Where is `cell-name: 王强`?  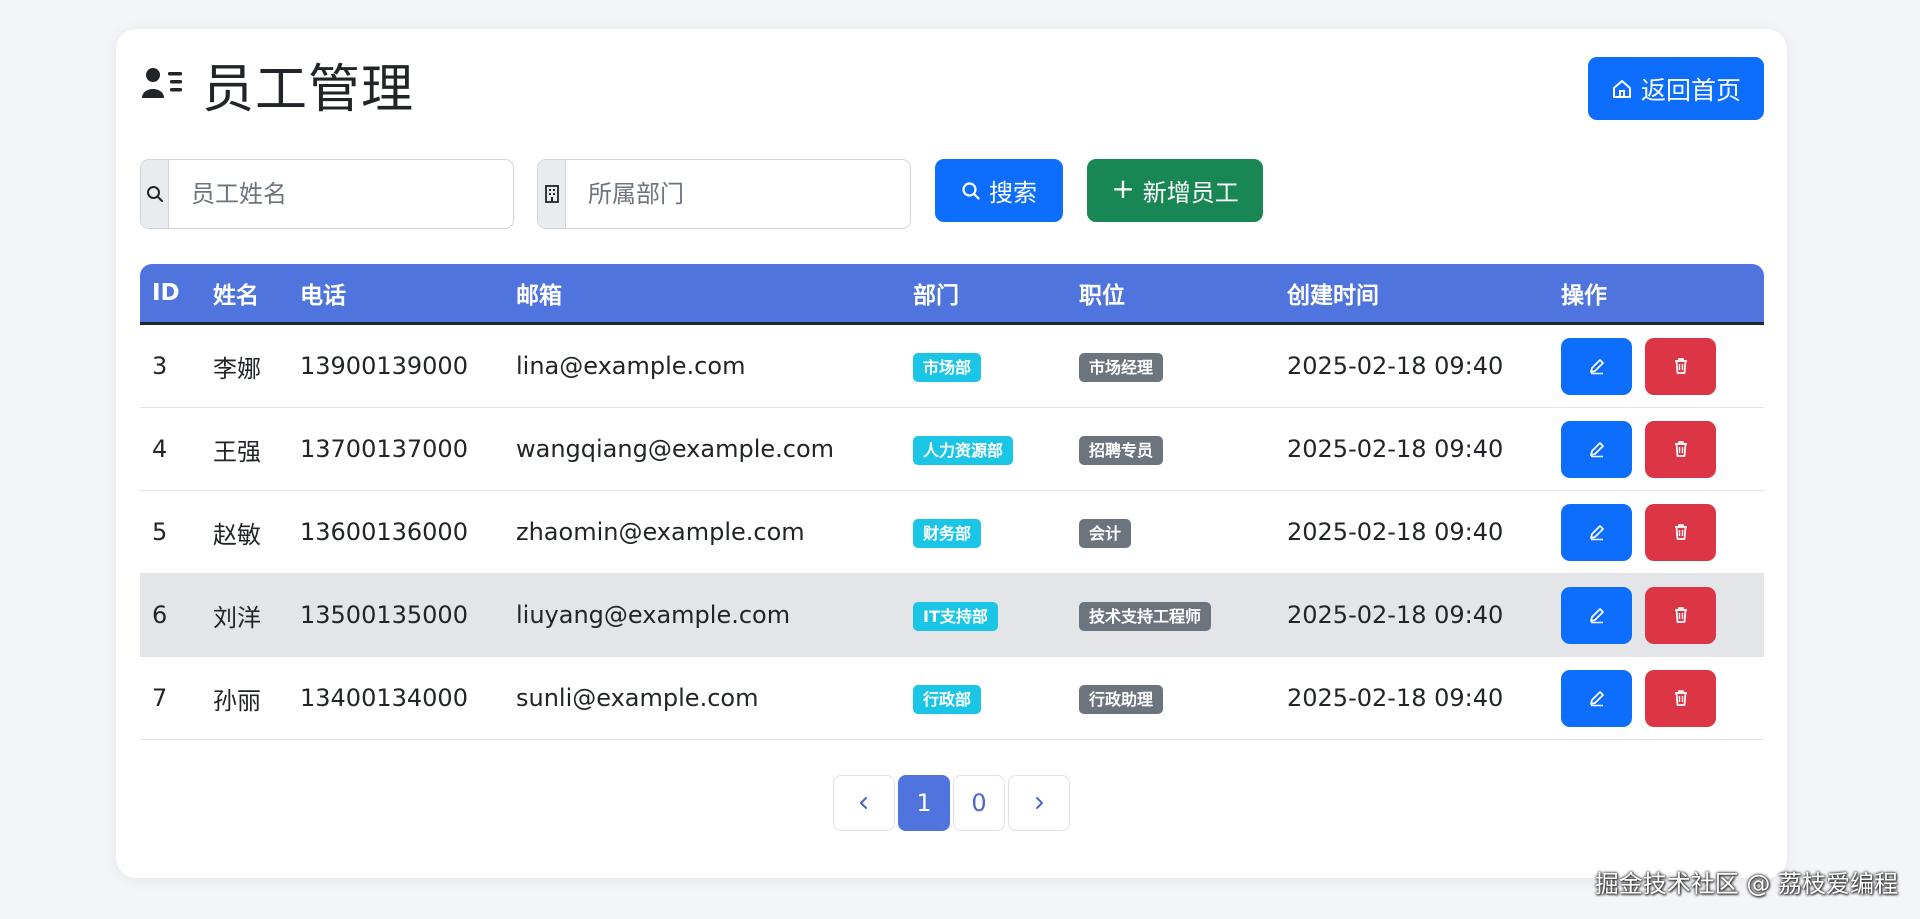 cell-name: 王强 is located at coordinates (244, 449).